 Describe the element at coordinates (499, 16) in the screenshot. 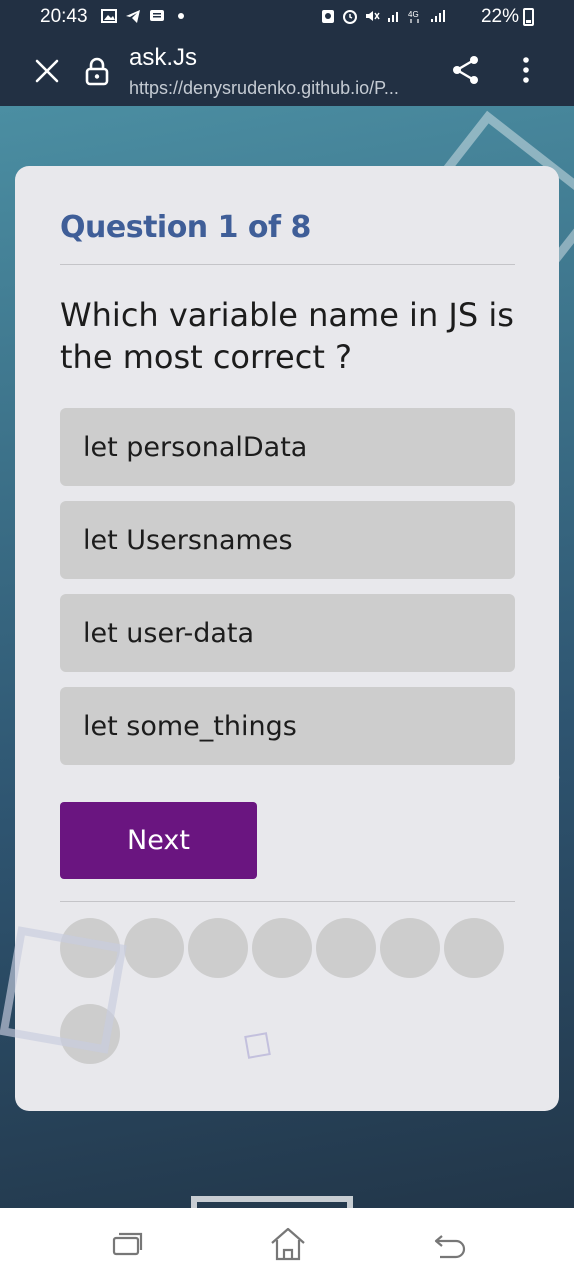

I see `battery-level: 22%` at that location.